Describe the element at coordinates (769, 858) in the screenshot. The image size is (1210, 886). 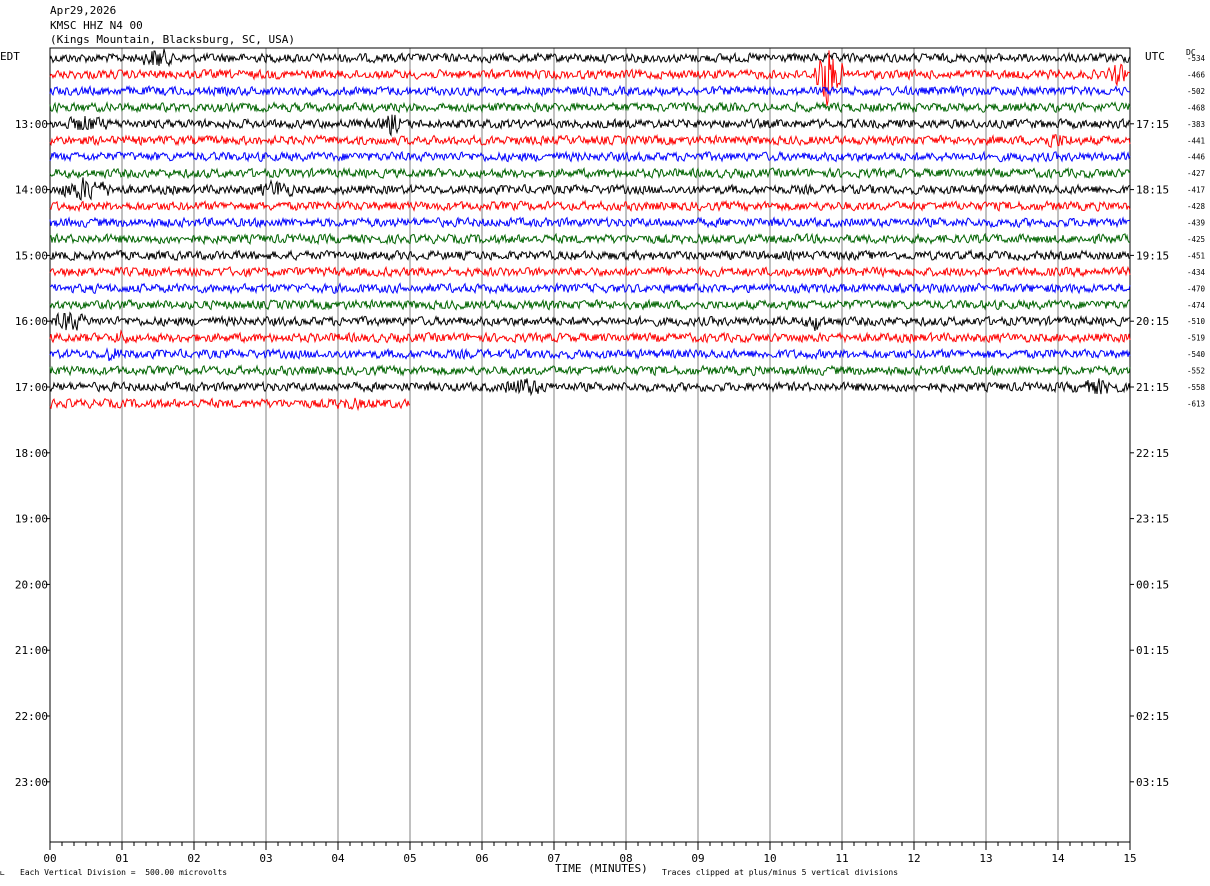
I see `x-tick-label: 10` at that location.